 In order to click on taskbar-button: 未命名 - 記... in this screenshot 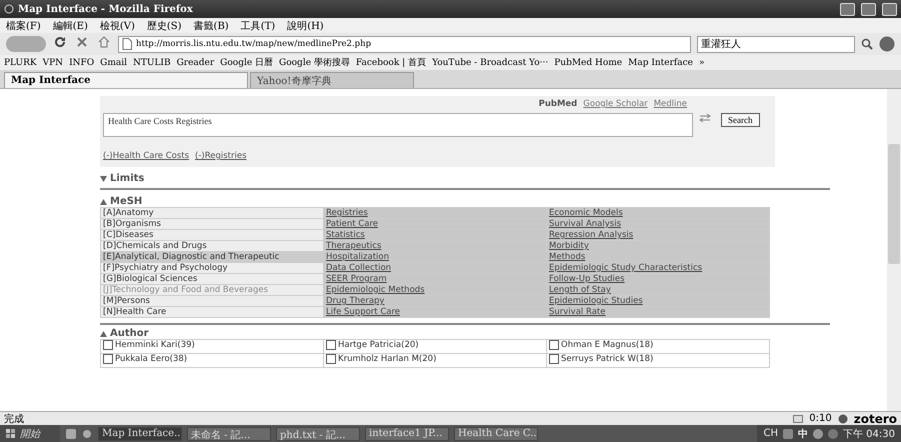, I will do `click(229, 433)`.